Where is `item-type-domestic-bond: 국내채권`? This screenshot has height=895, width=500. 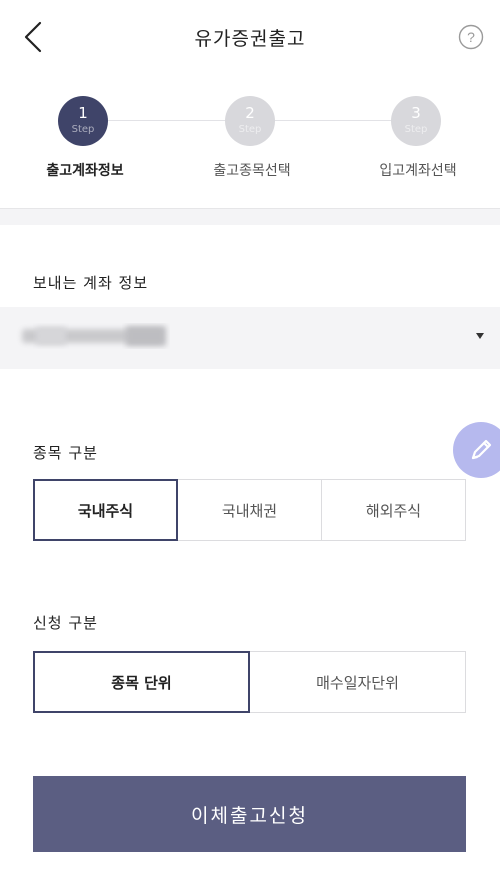 item-type-domestic-bond: 국내채권 is located at coordinates (250, 510).